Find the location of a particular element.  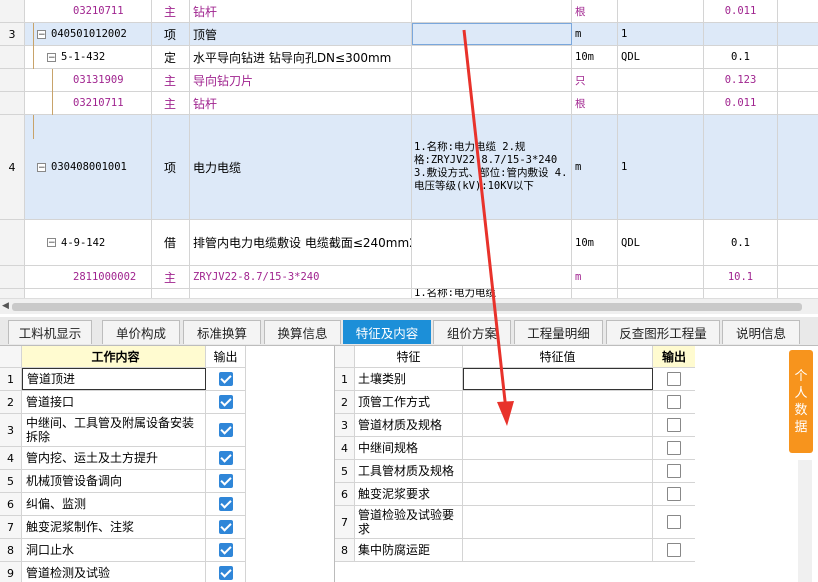

table-row: 3 中继间、工具管及附属设备安装拆除 is located at coordinates (122, 430).